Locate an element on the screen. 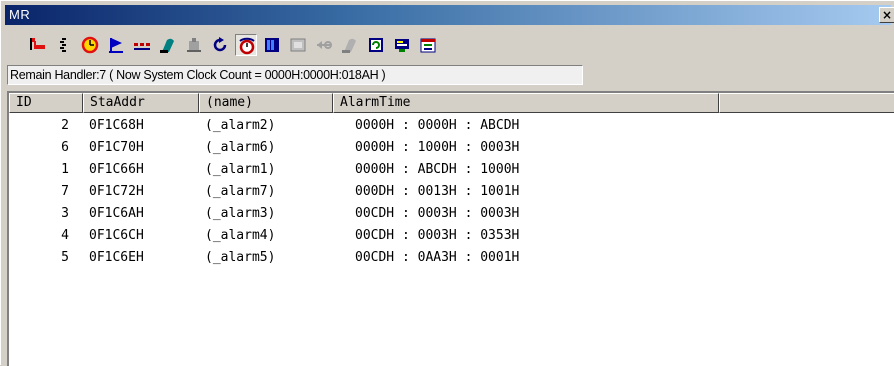  message-buffer-icon is located at coordinates (272, 45).